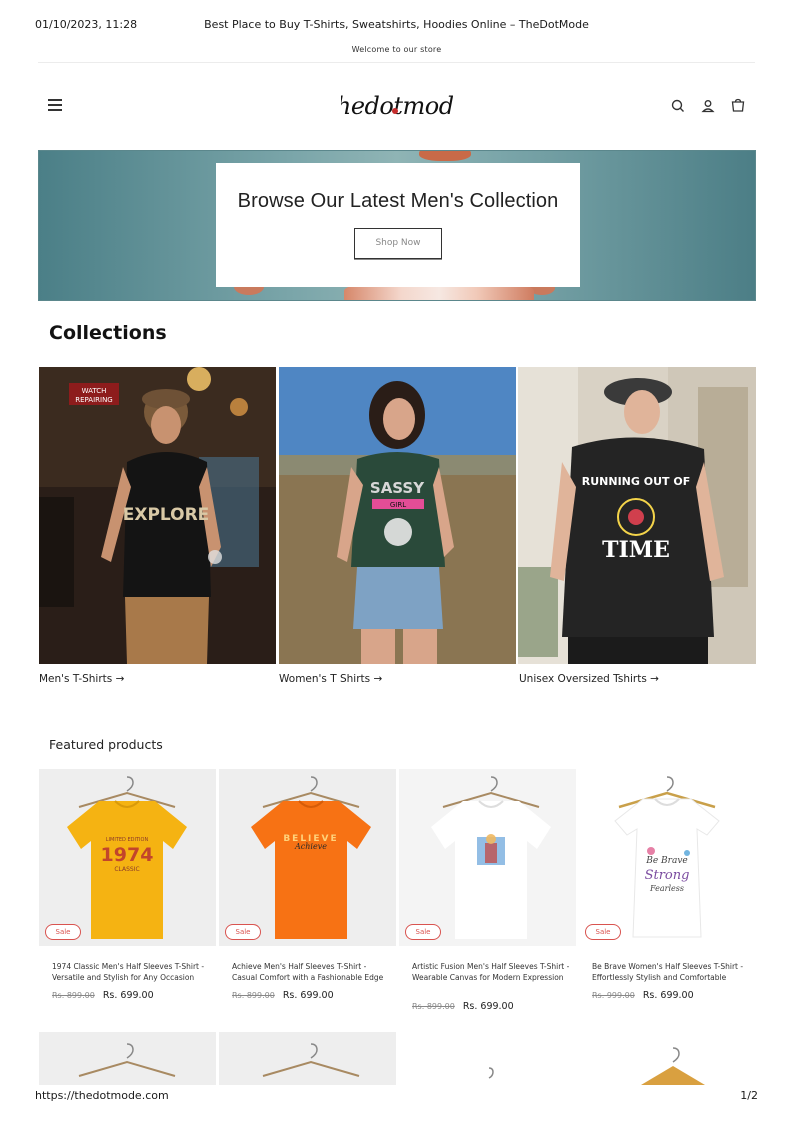  Describe the element at coordinates (102, 1095) in the screenshot. I see `print-url: https://thedotmode.com` at that location.